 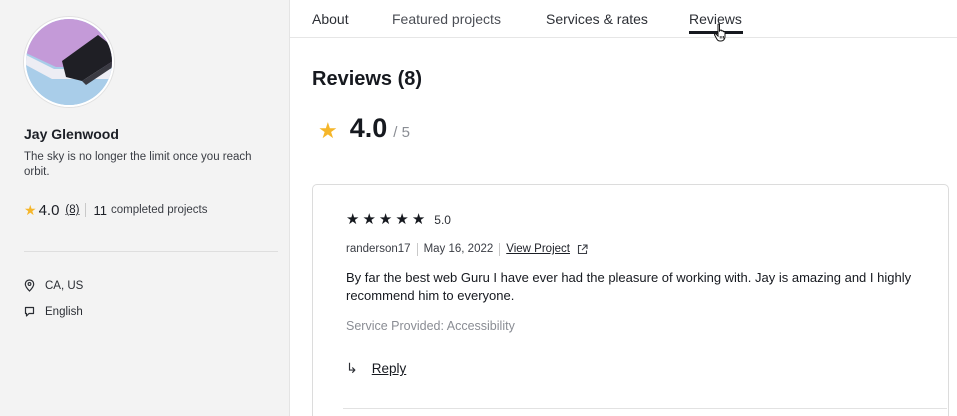 What do you see at coordinates (29, 311) in the screenshot?
I see `chat-bubble-icon` at bounding box center [29, 311].